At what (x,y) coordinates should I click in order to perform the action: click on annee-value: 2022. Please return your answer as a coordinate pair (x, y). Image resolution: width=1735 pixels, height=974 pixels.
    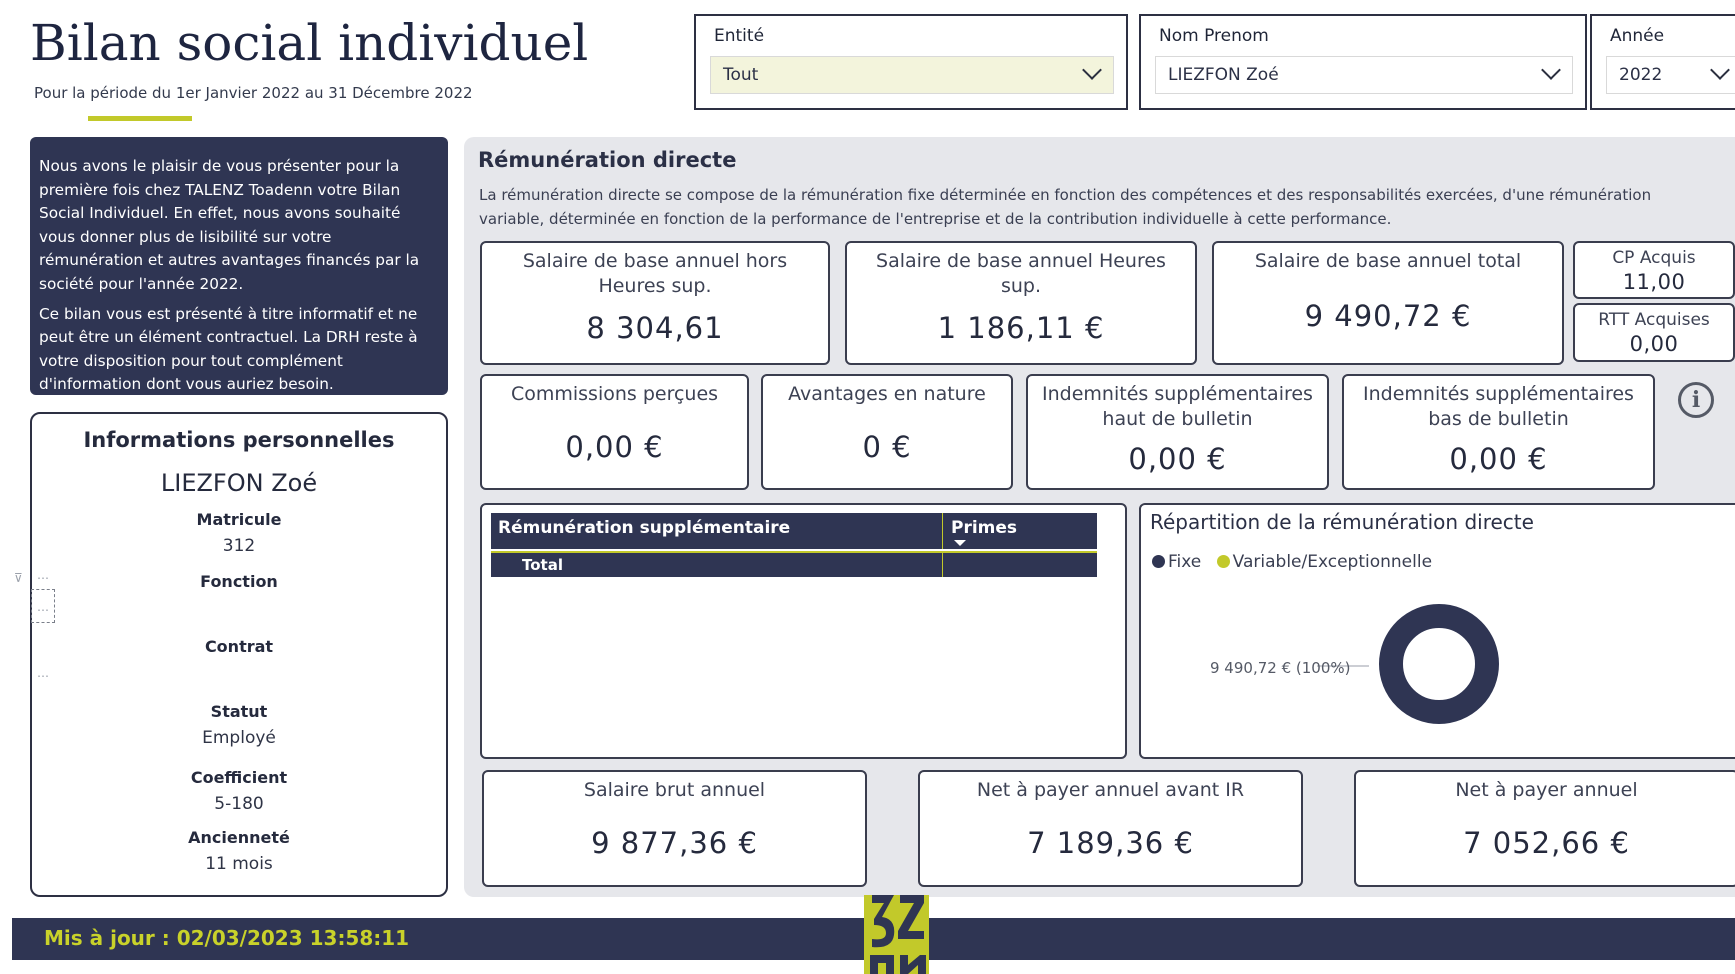
    Looking at the image, I should click on (1641, 75).